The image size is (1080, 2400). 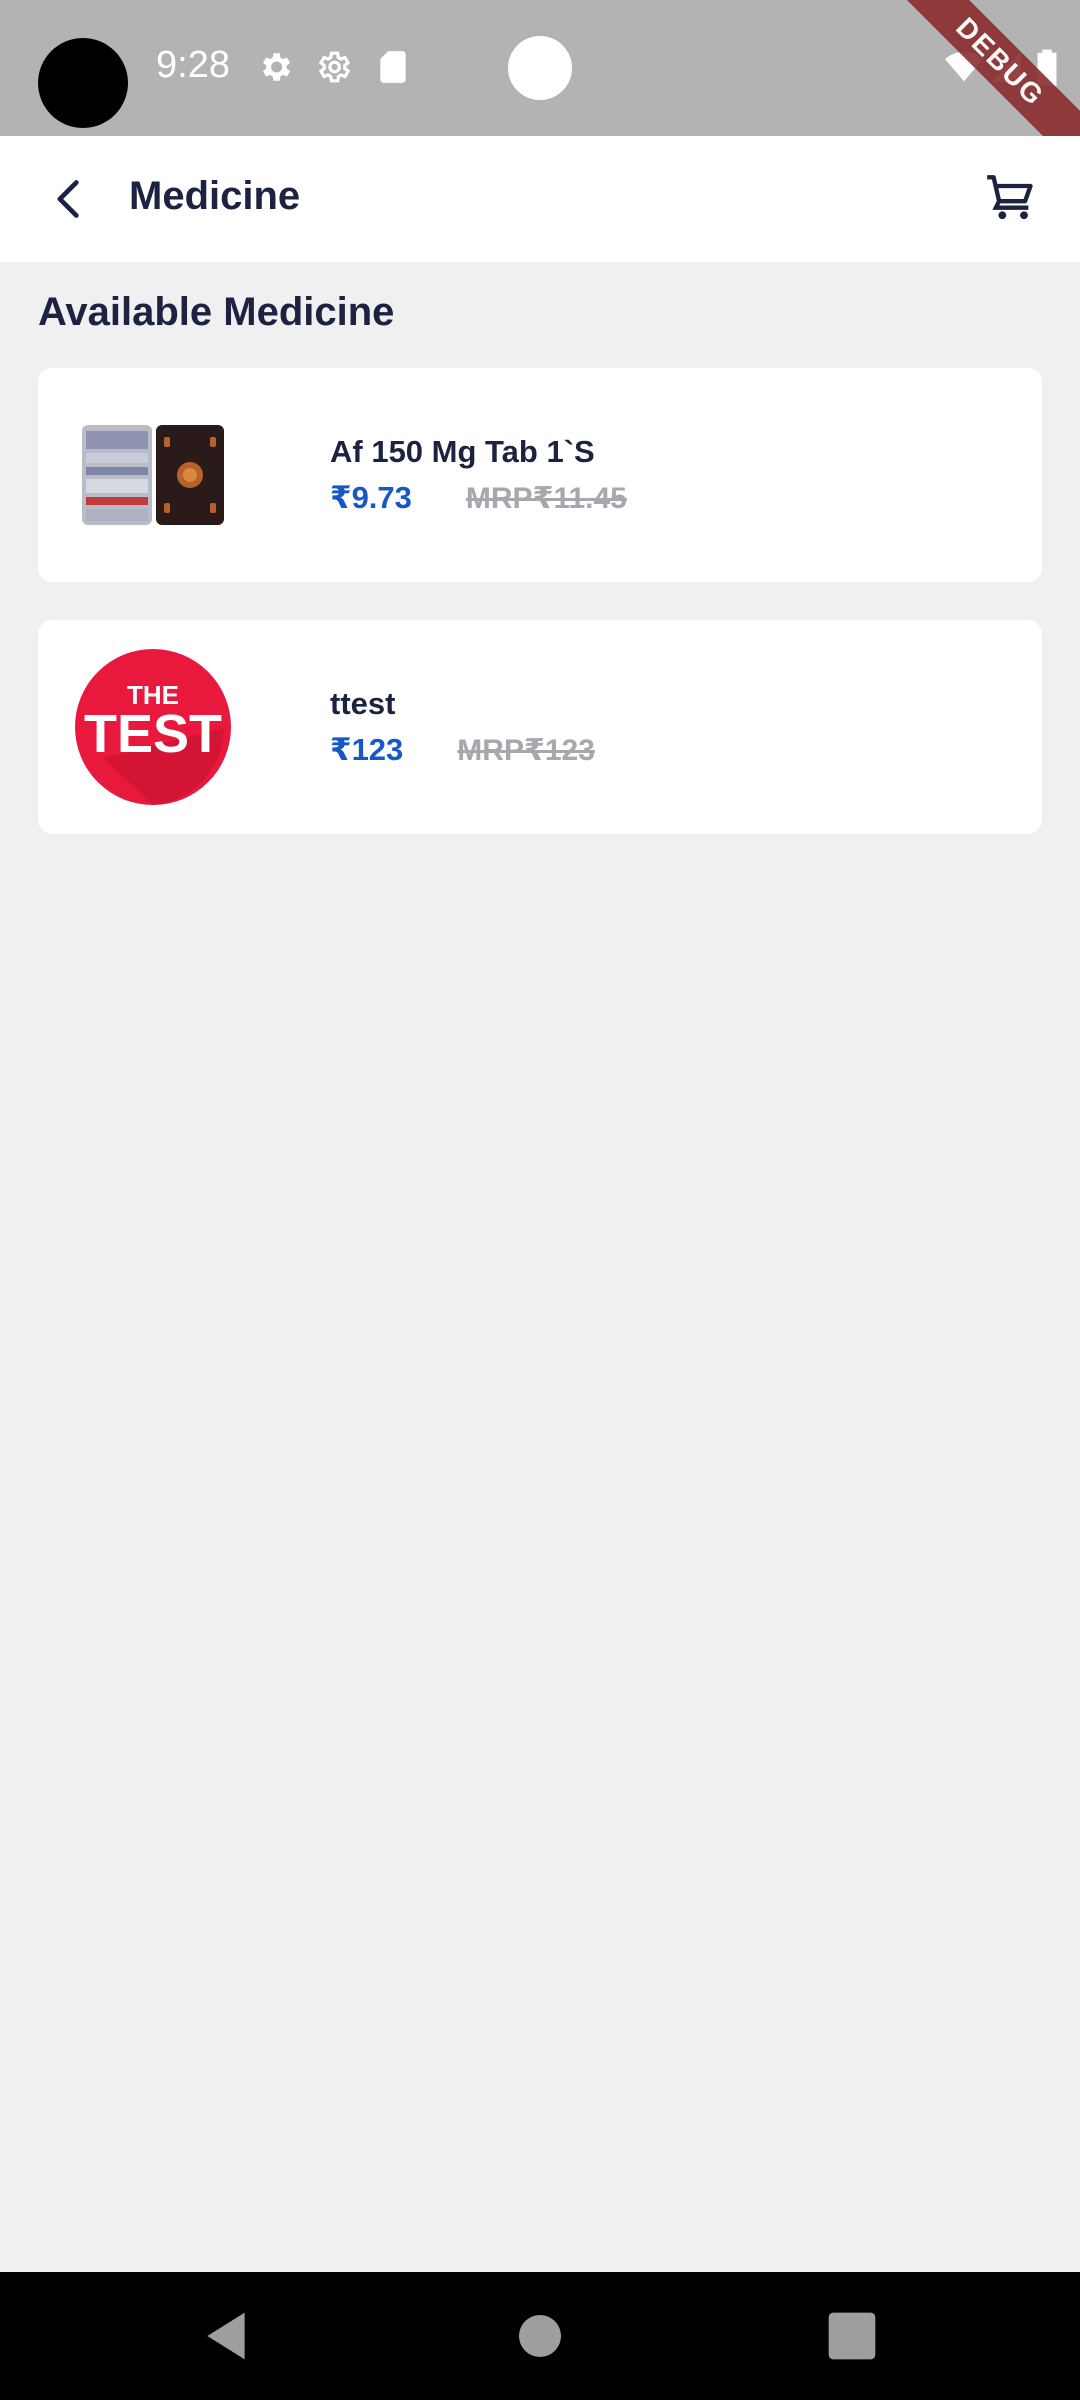 I want to click on nav-home-icon, so click(x=540, y=2336).